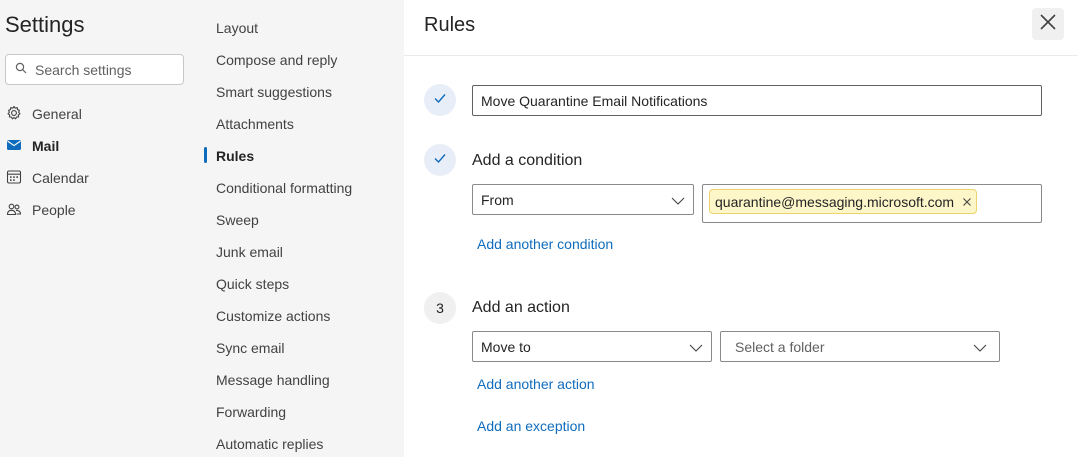 The image size is (1078, 457). I want to click on step-number: 3, so click(440, 308).